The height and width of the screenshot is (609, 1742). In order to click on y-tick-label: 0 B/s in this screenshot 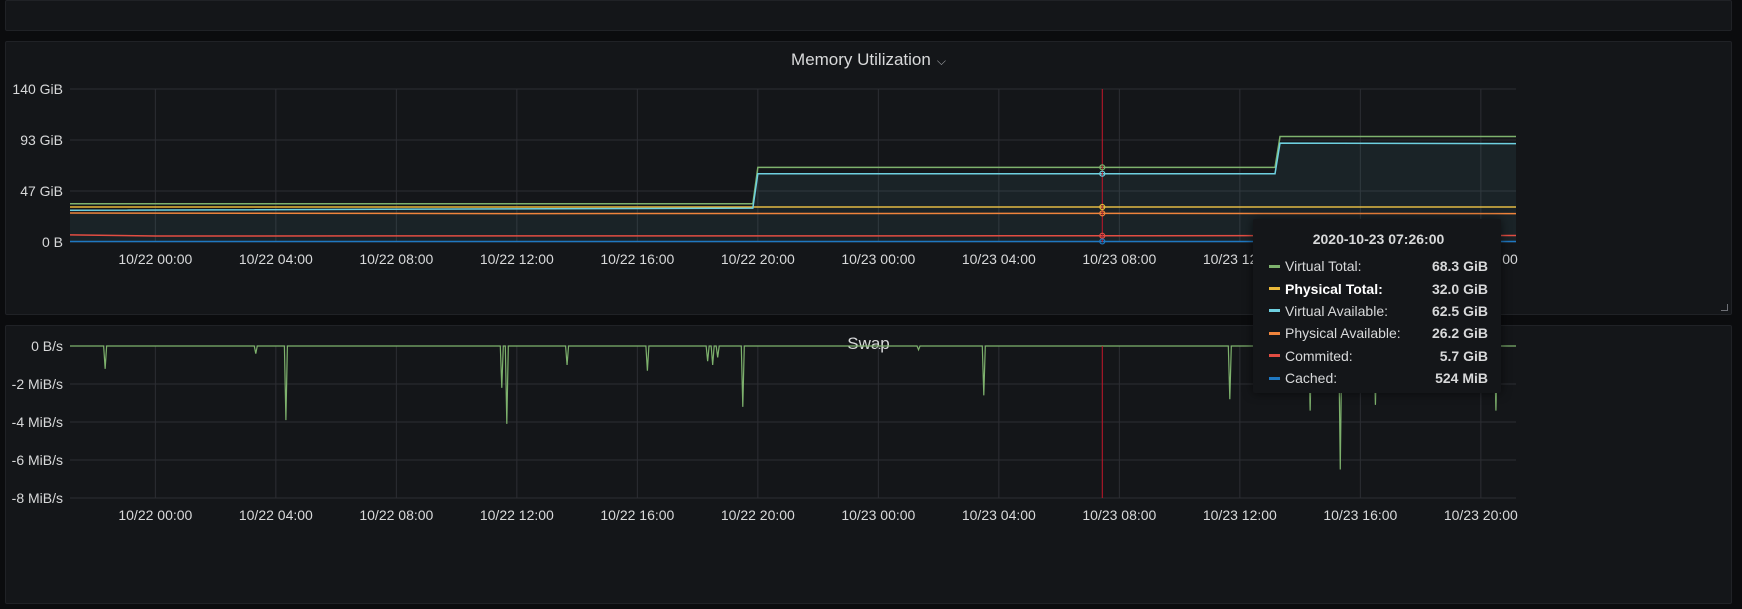, I will do `click(47, 346)`.